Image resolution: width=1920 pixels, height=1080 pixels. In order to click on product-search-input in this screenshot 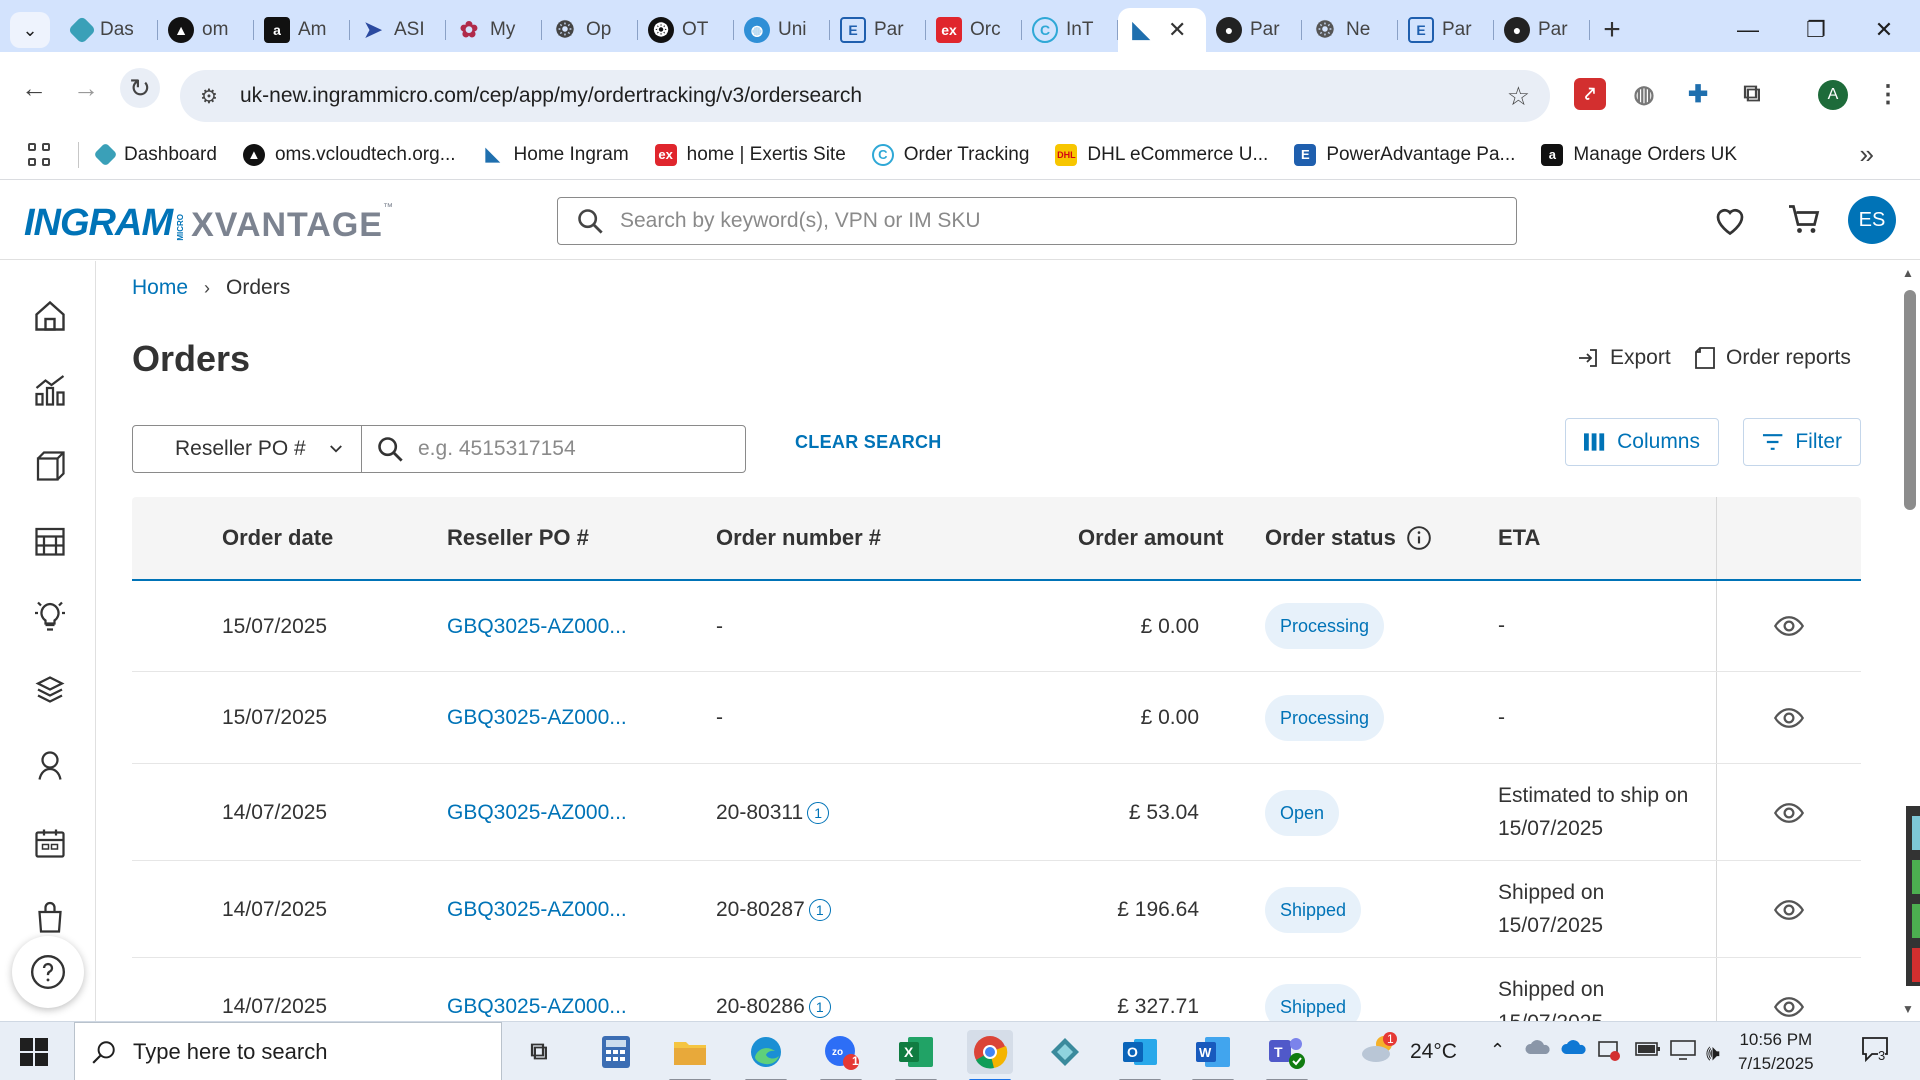, I will do `click(1050, 221)`.